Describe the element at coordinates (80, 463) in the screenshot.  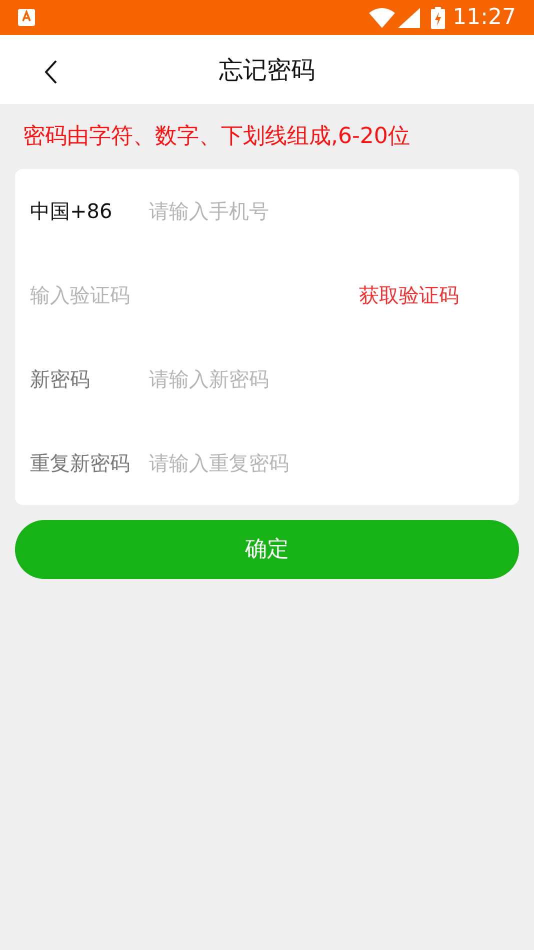
I see `field-label: 重复新密码` at that location.